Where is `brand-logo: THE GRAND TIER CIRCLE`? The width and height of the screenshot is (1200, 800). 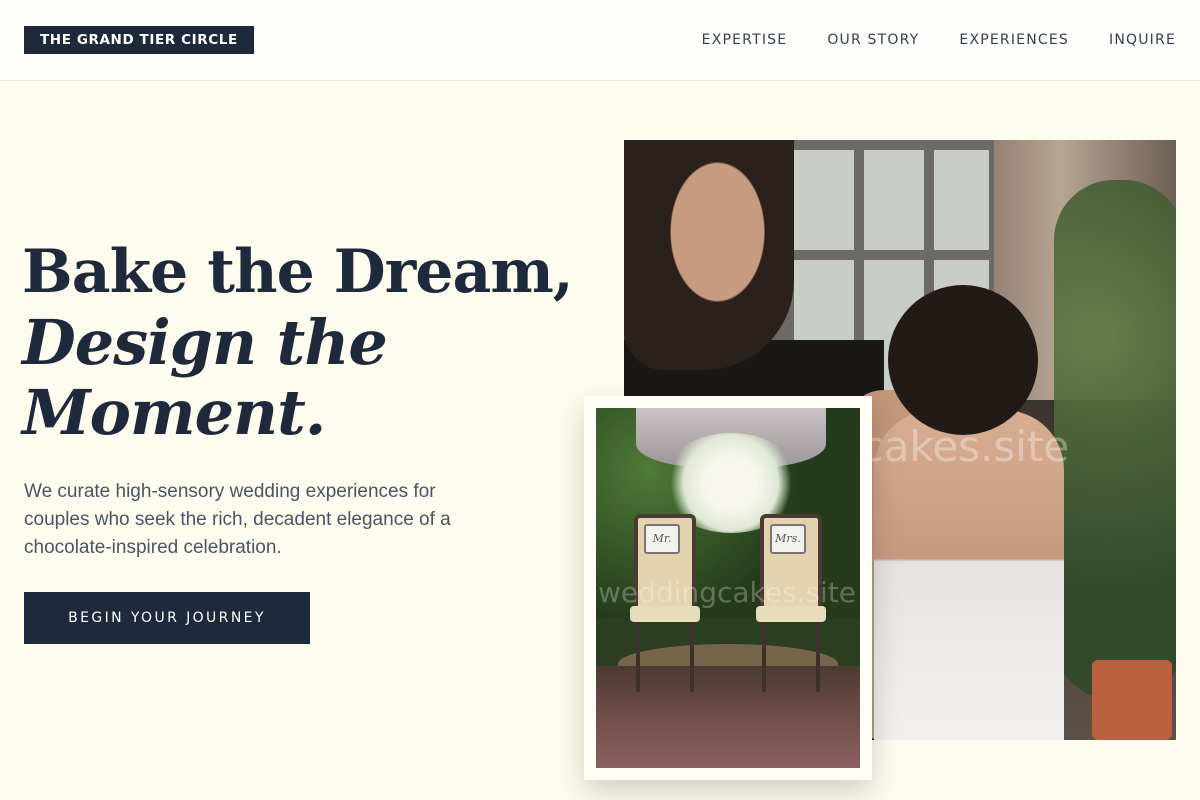
brand-logo: THE GRAND TIER CIRCLE is located at coordinates (139, 40).